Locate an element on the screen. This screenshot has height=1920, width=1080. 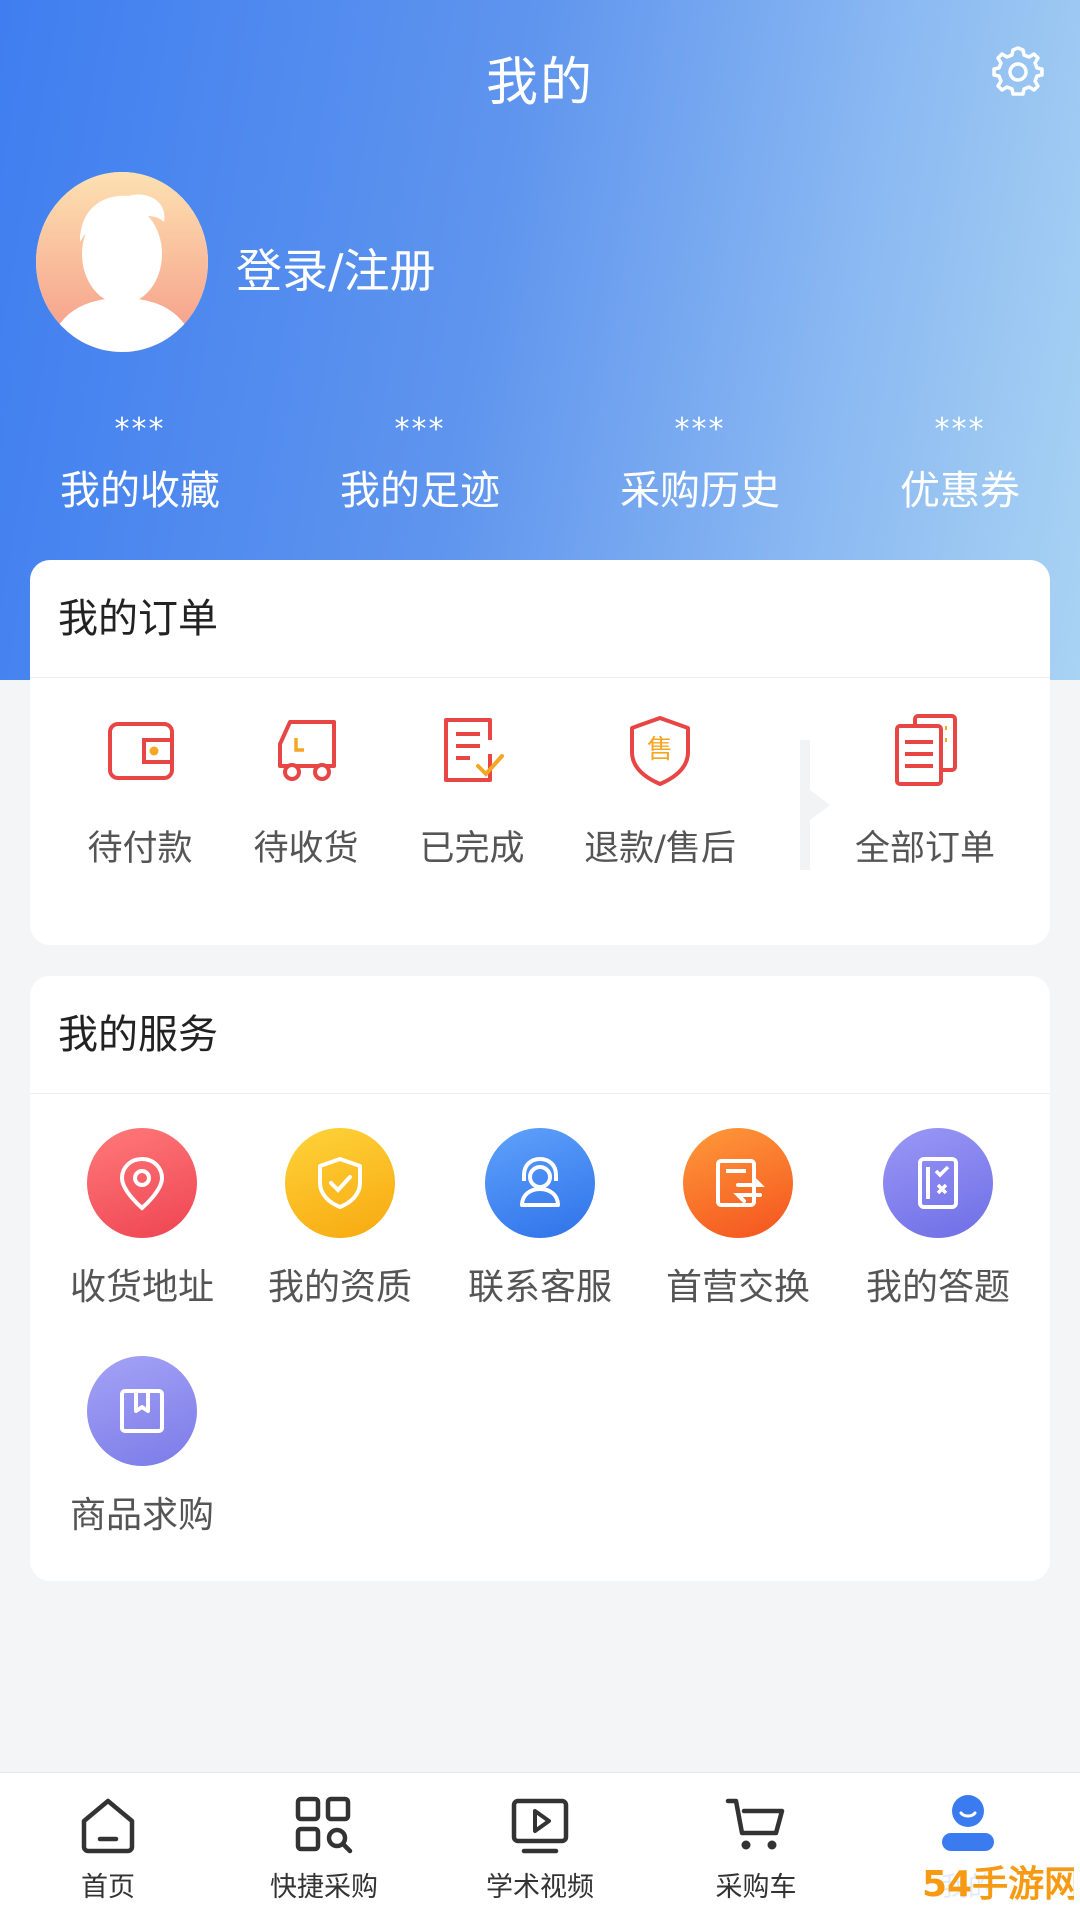
order-pending-payment: 待付款 is located at coordinates (140, 790).